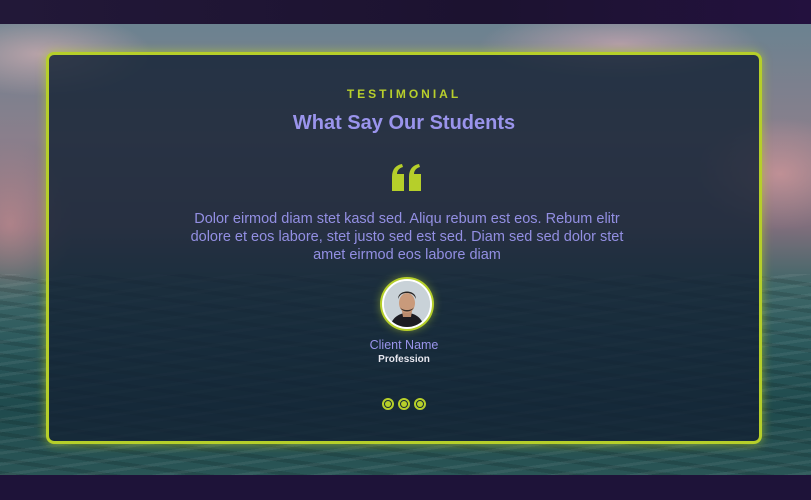  I want to click on bottom-bar, so click(405, 487).